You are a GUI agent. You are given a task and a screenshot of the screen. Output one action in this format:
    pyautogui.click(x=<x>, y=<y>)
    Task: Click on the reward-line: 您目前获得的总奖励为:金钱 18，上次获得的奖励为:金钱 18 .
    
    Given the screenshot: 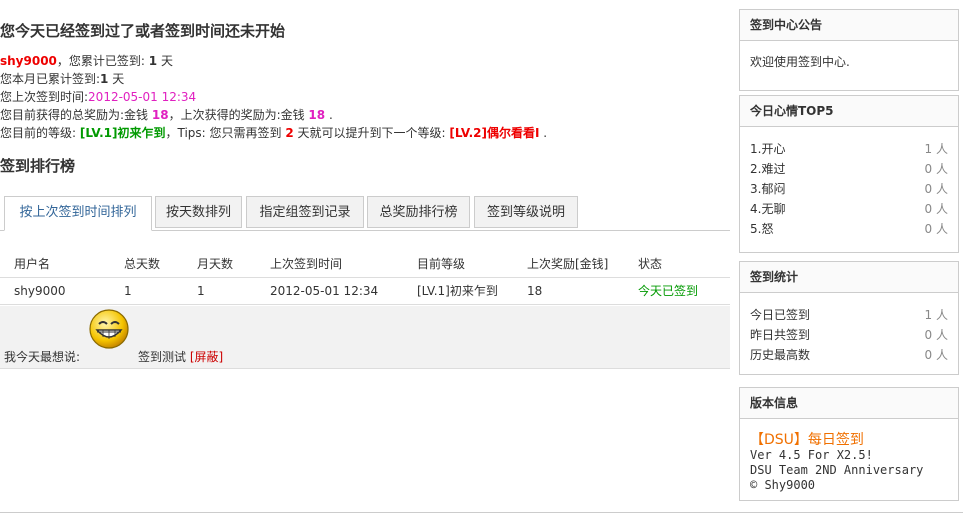 What is the action you would take?
    pyautogui.click(x=166, y=115)
    